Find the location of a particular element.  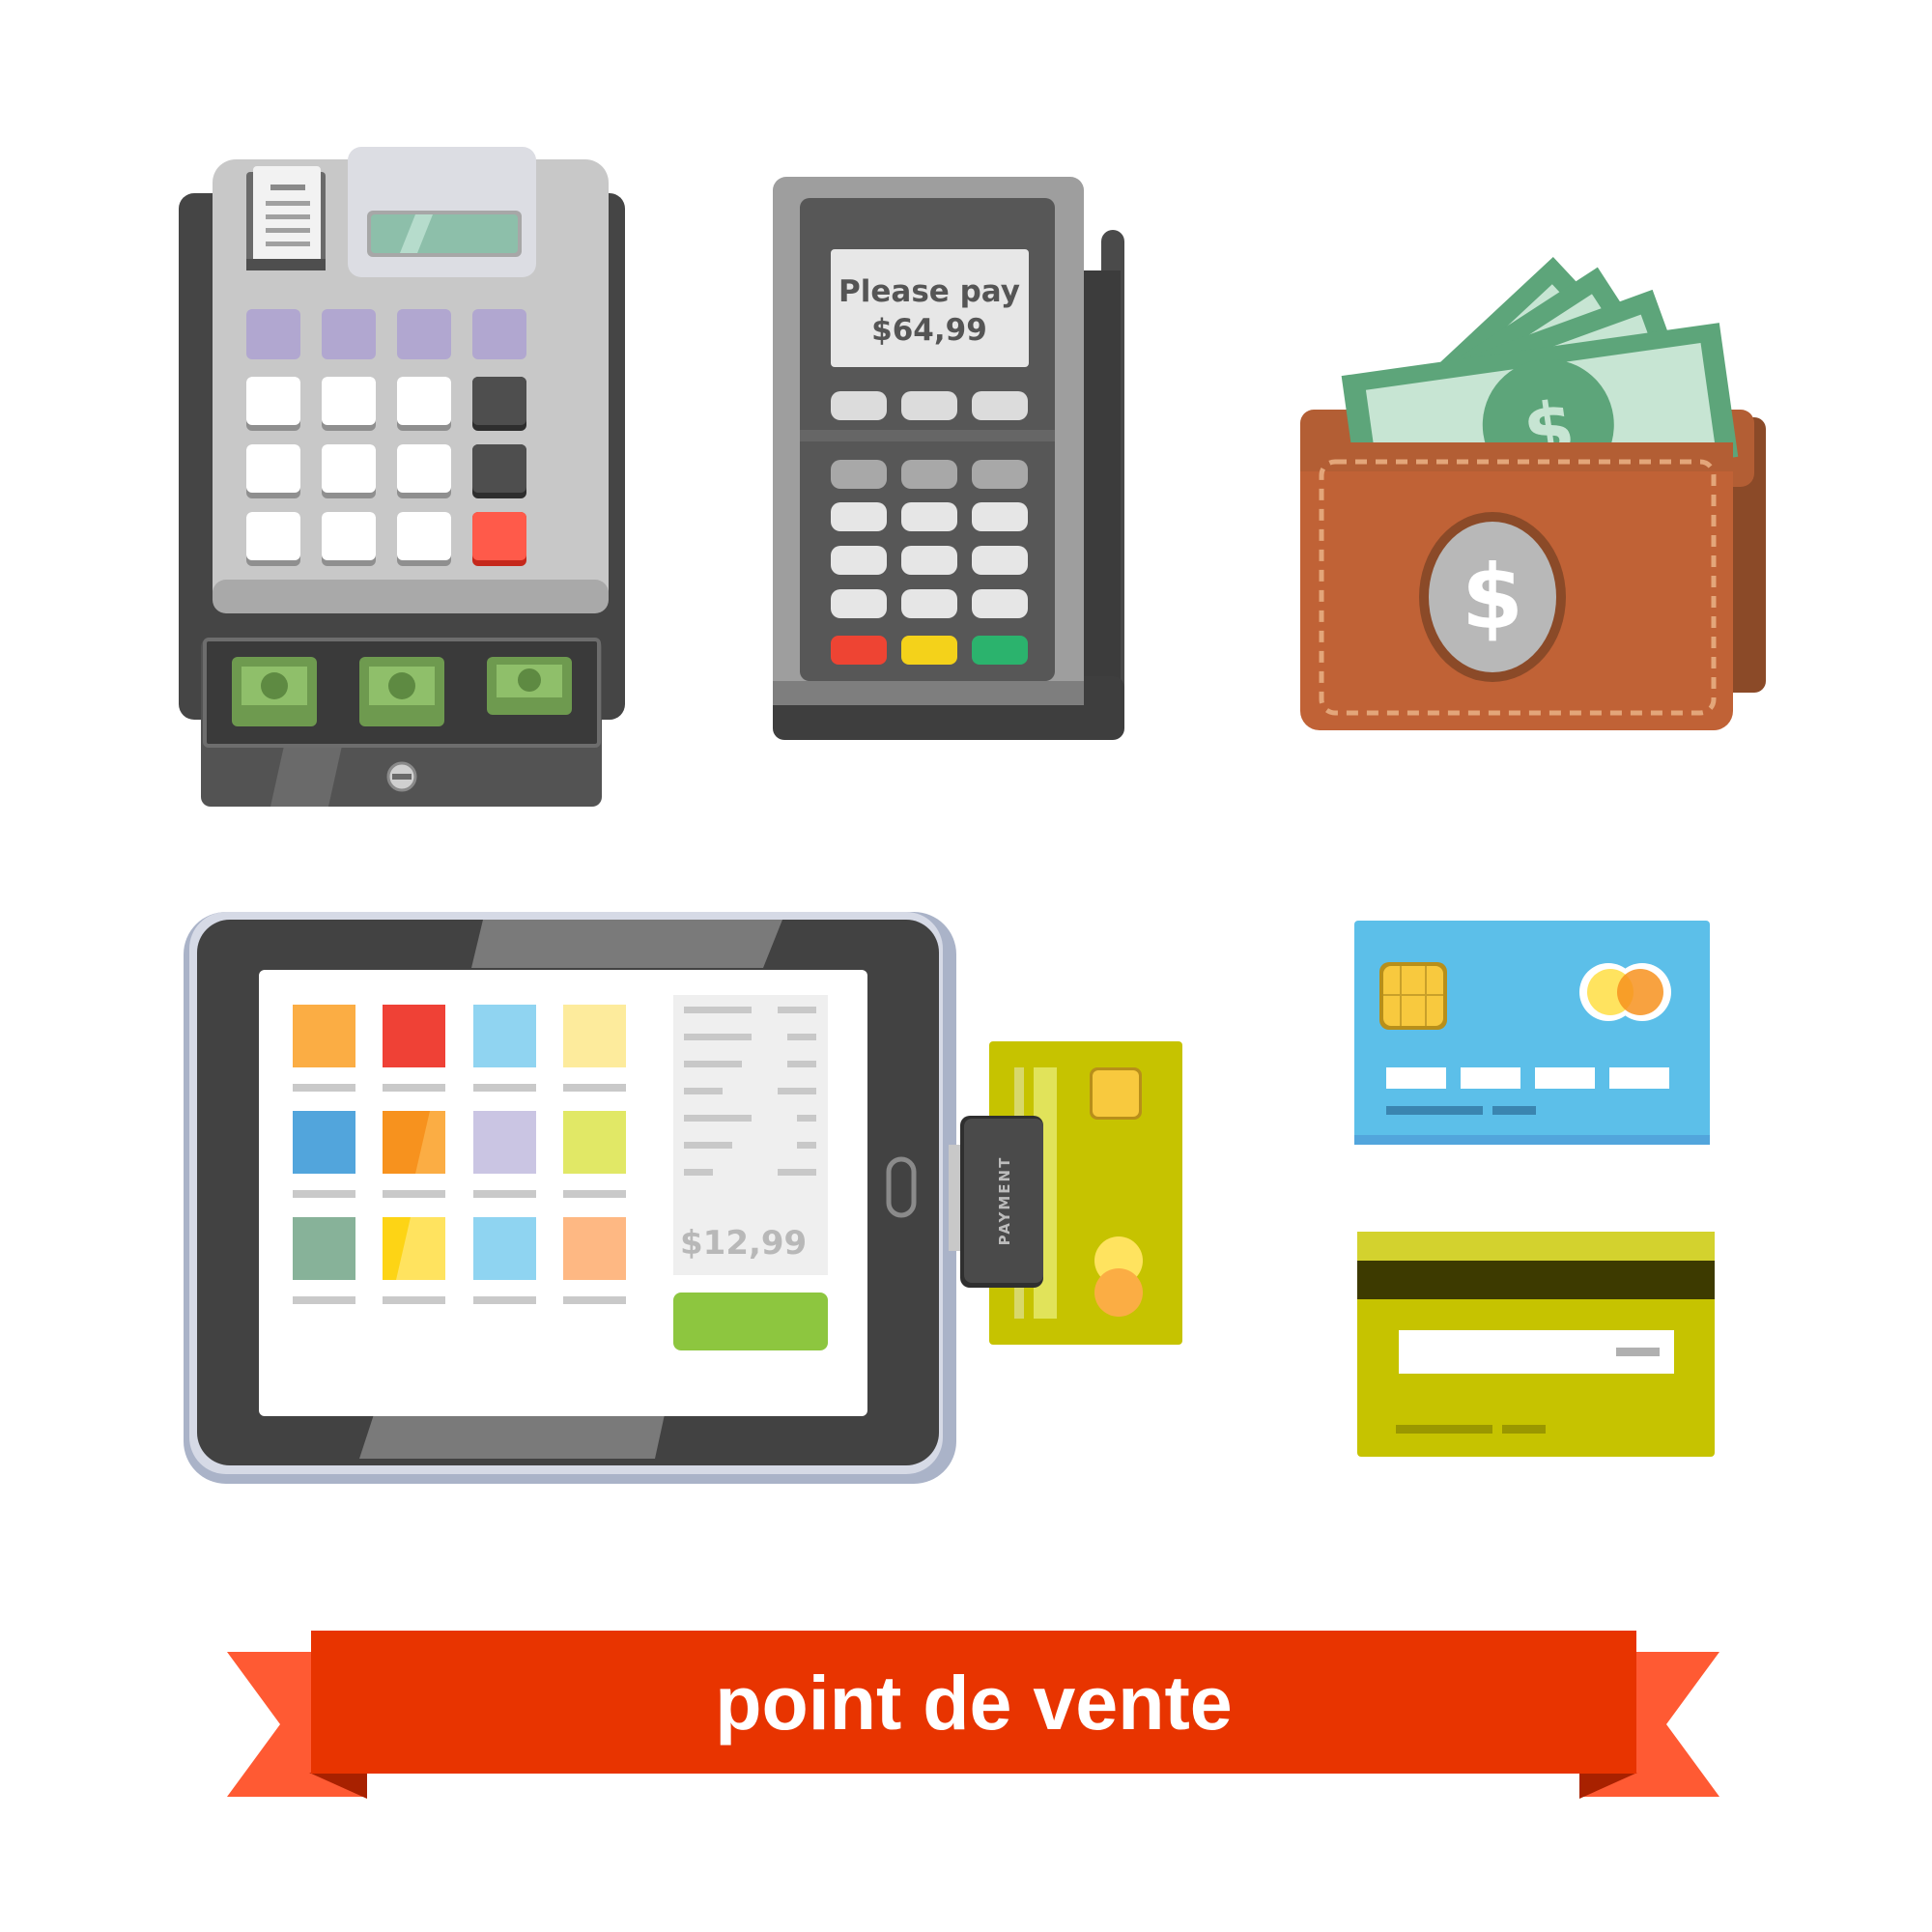

register-display is located at coordinates (444, 233).